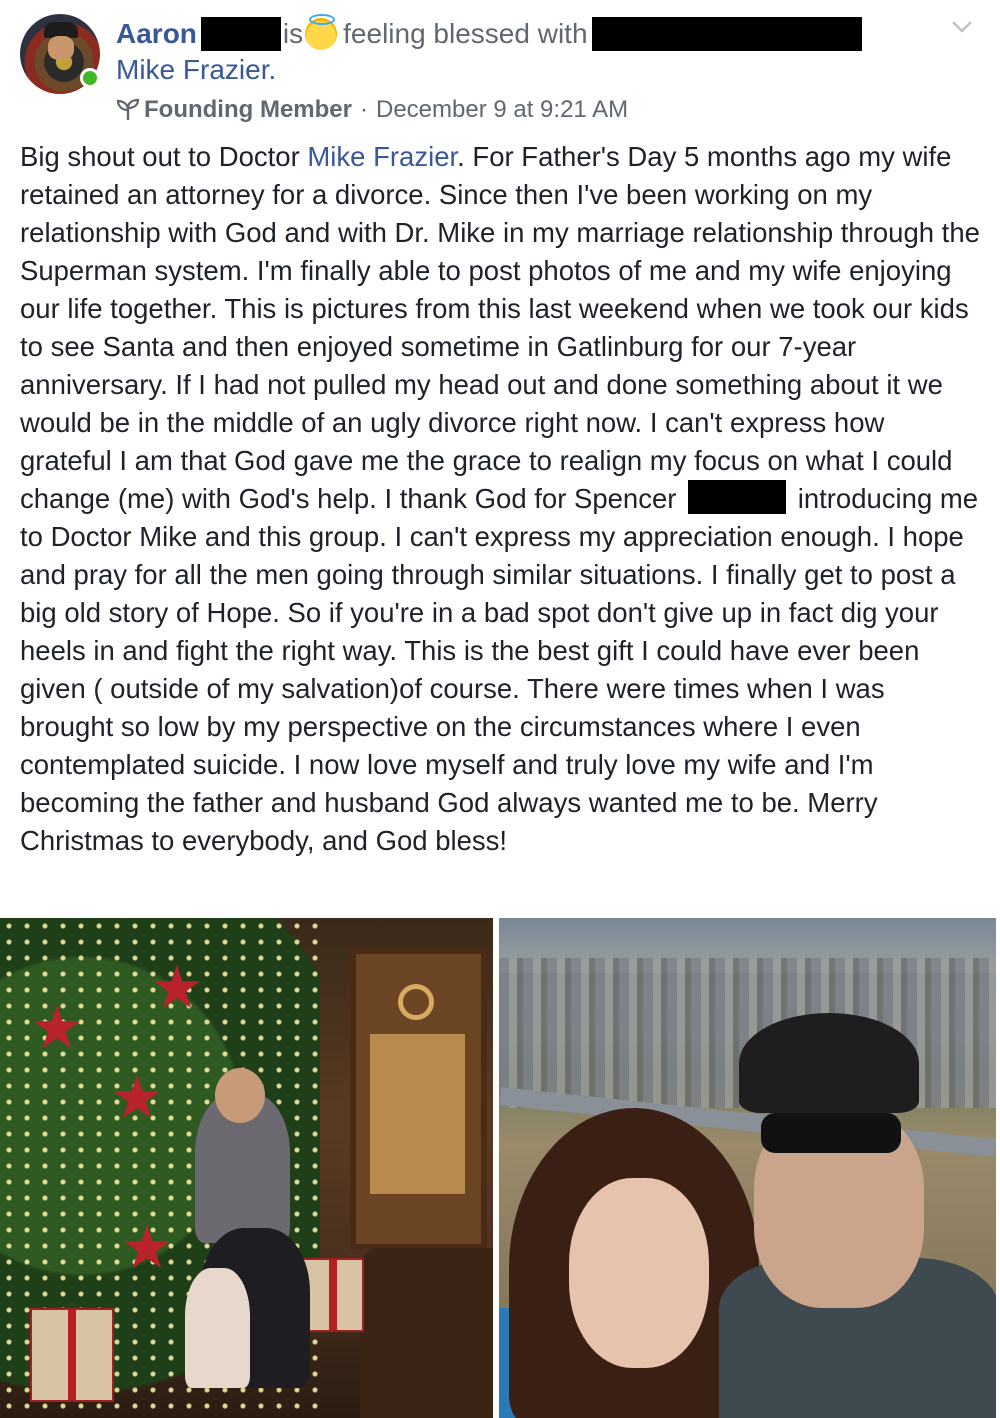 The image size is (1000, 1418). Describe the element at coordinates (128, 109) in the screenshot. I see `sprout-icon` at that location.